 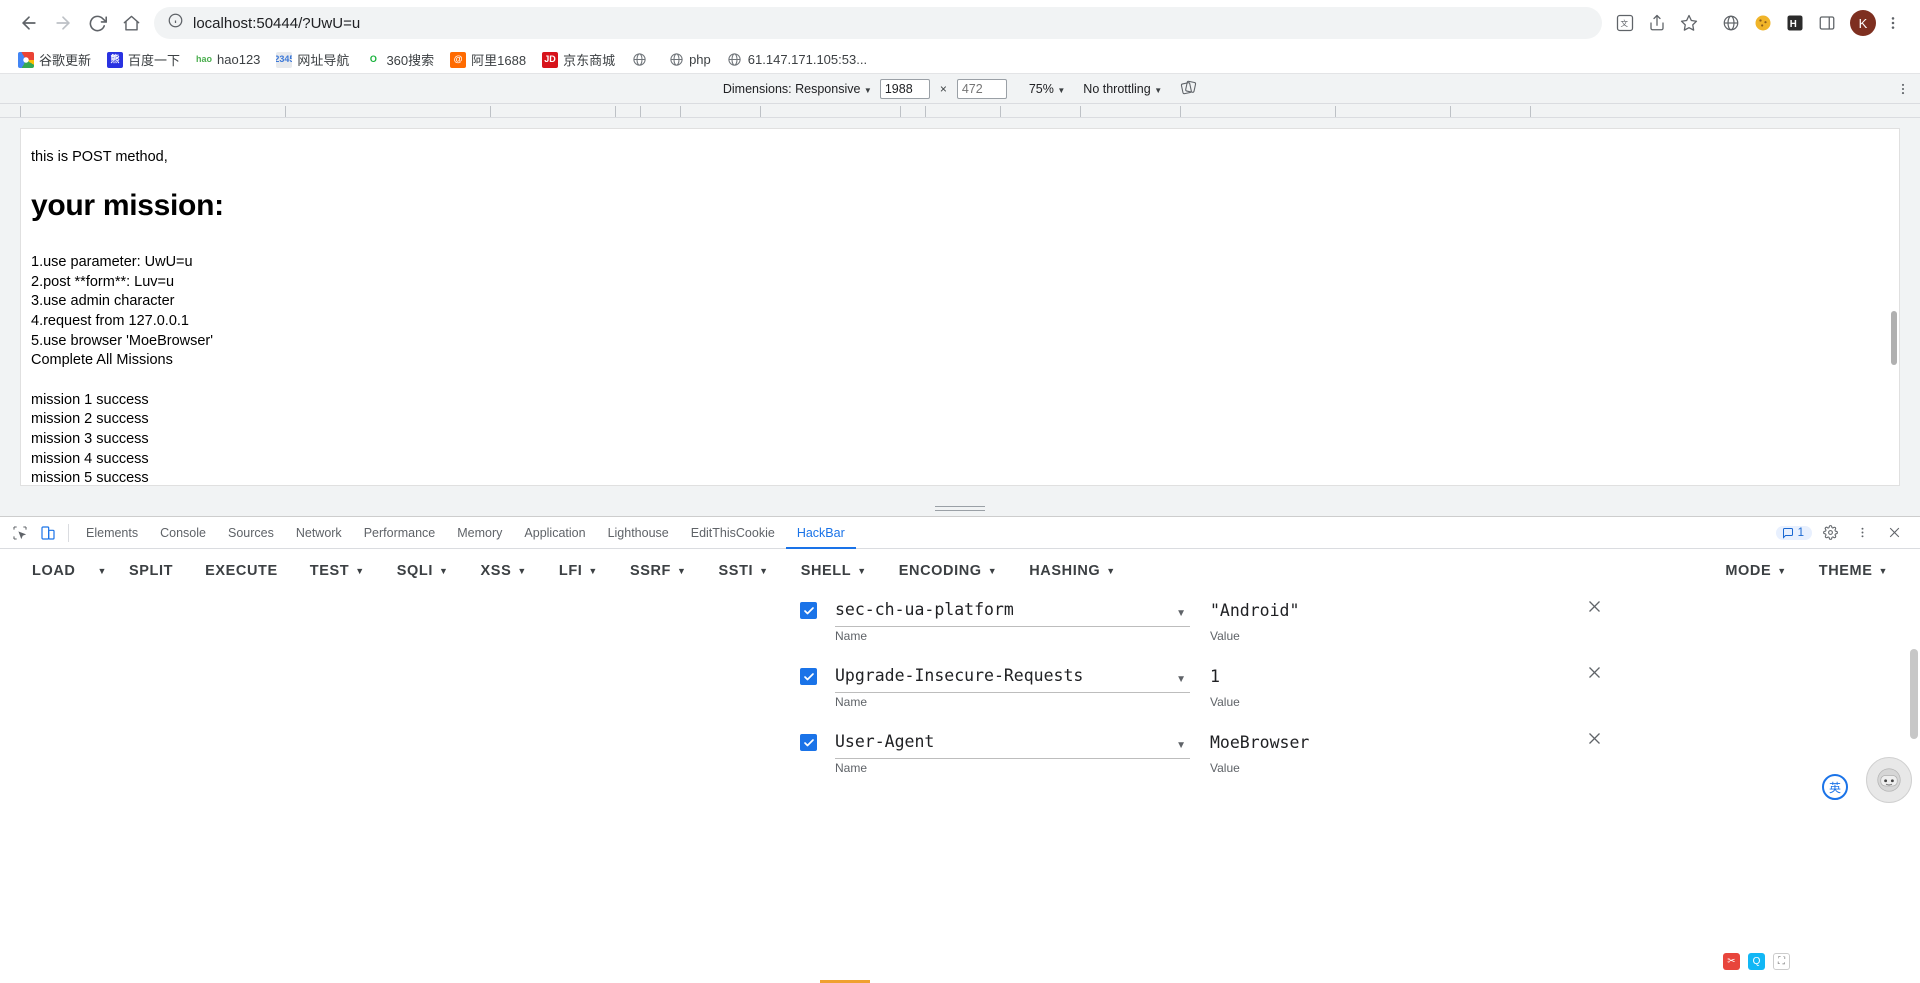 What do you see at coordinates (1894, 533) in the screenshot?
I see `close-devtools-icon` at bounding box center [1894, 533].